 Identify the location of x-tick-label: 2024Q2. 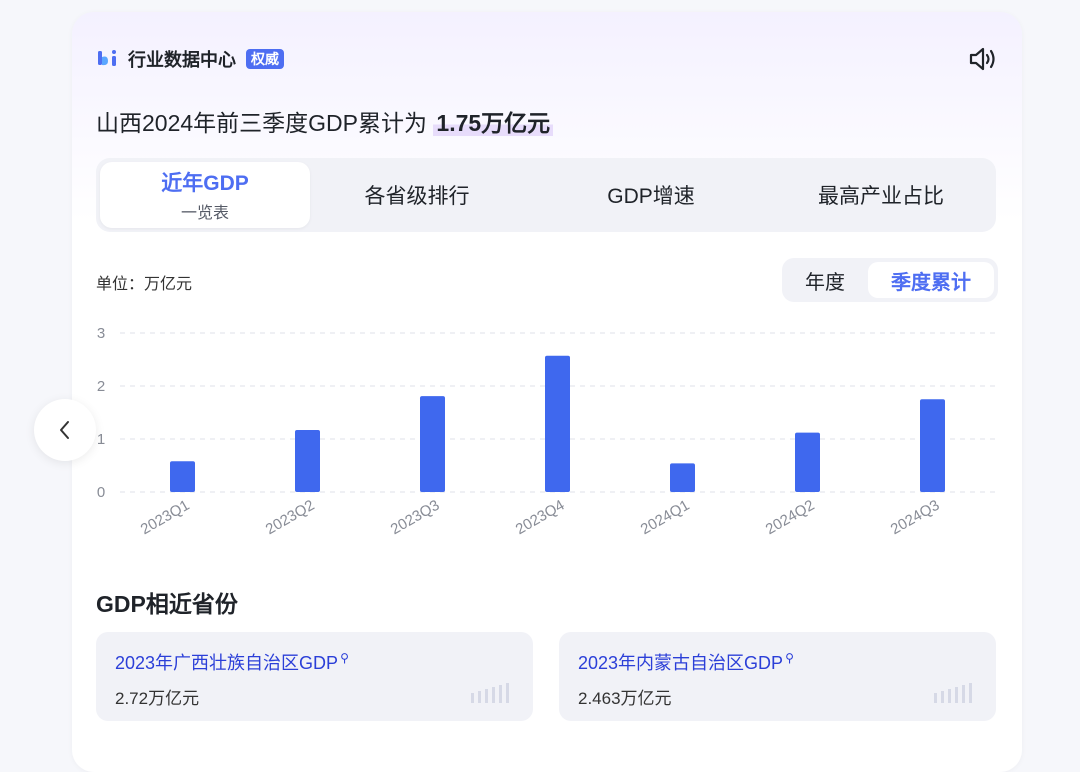
(790, 517).